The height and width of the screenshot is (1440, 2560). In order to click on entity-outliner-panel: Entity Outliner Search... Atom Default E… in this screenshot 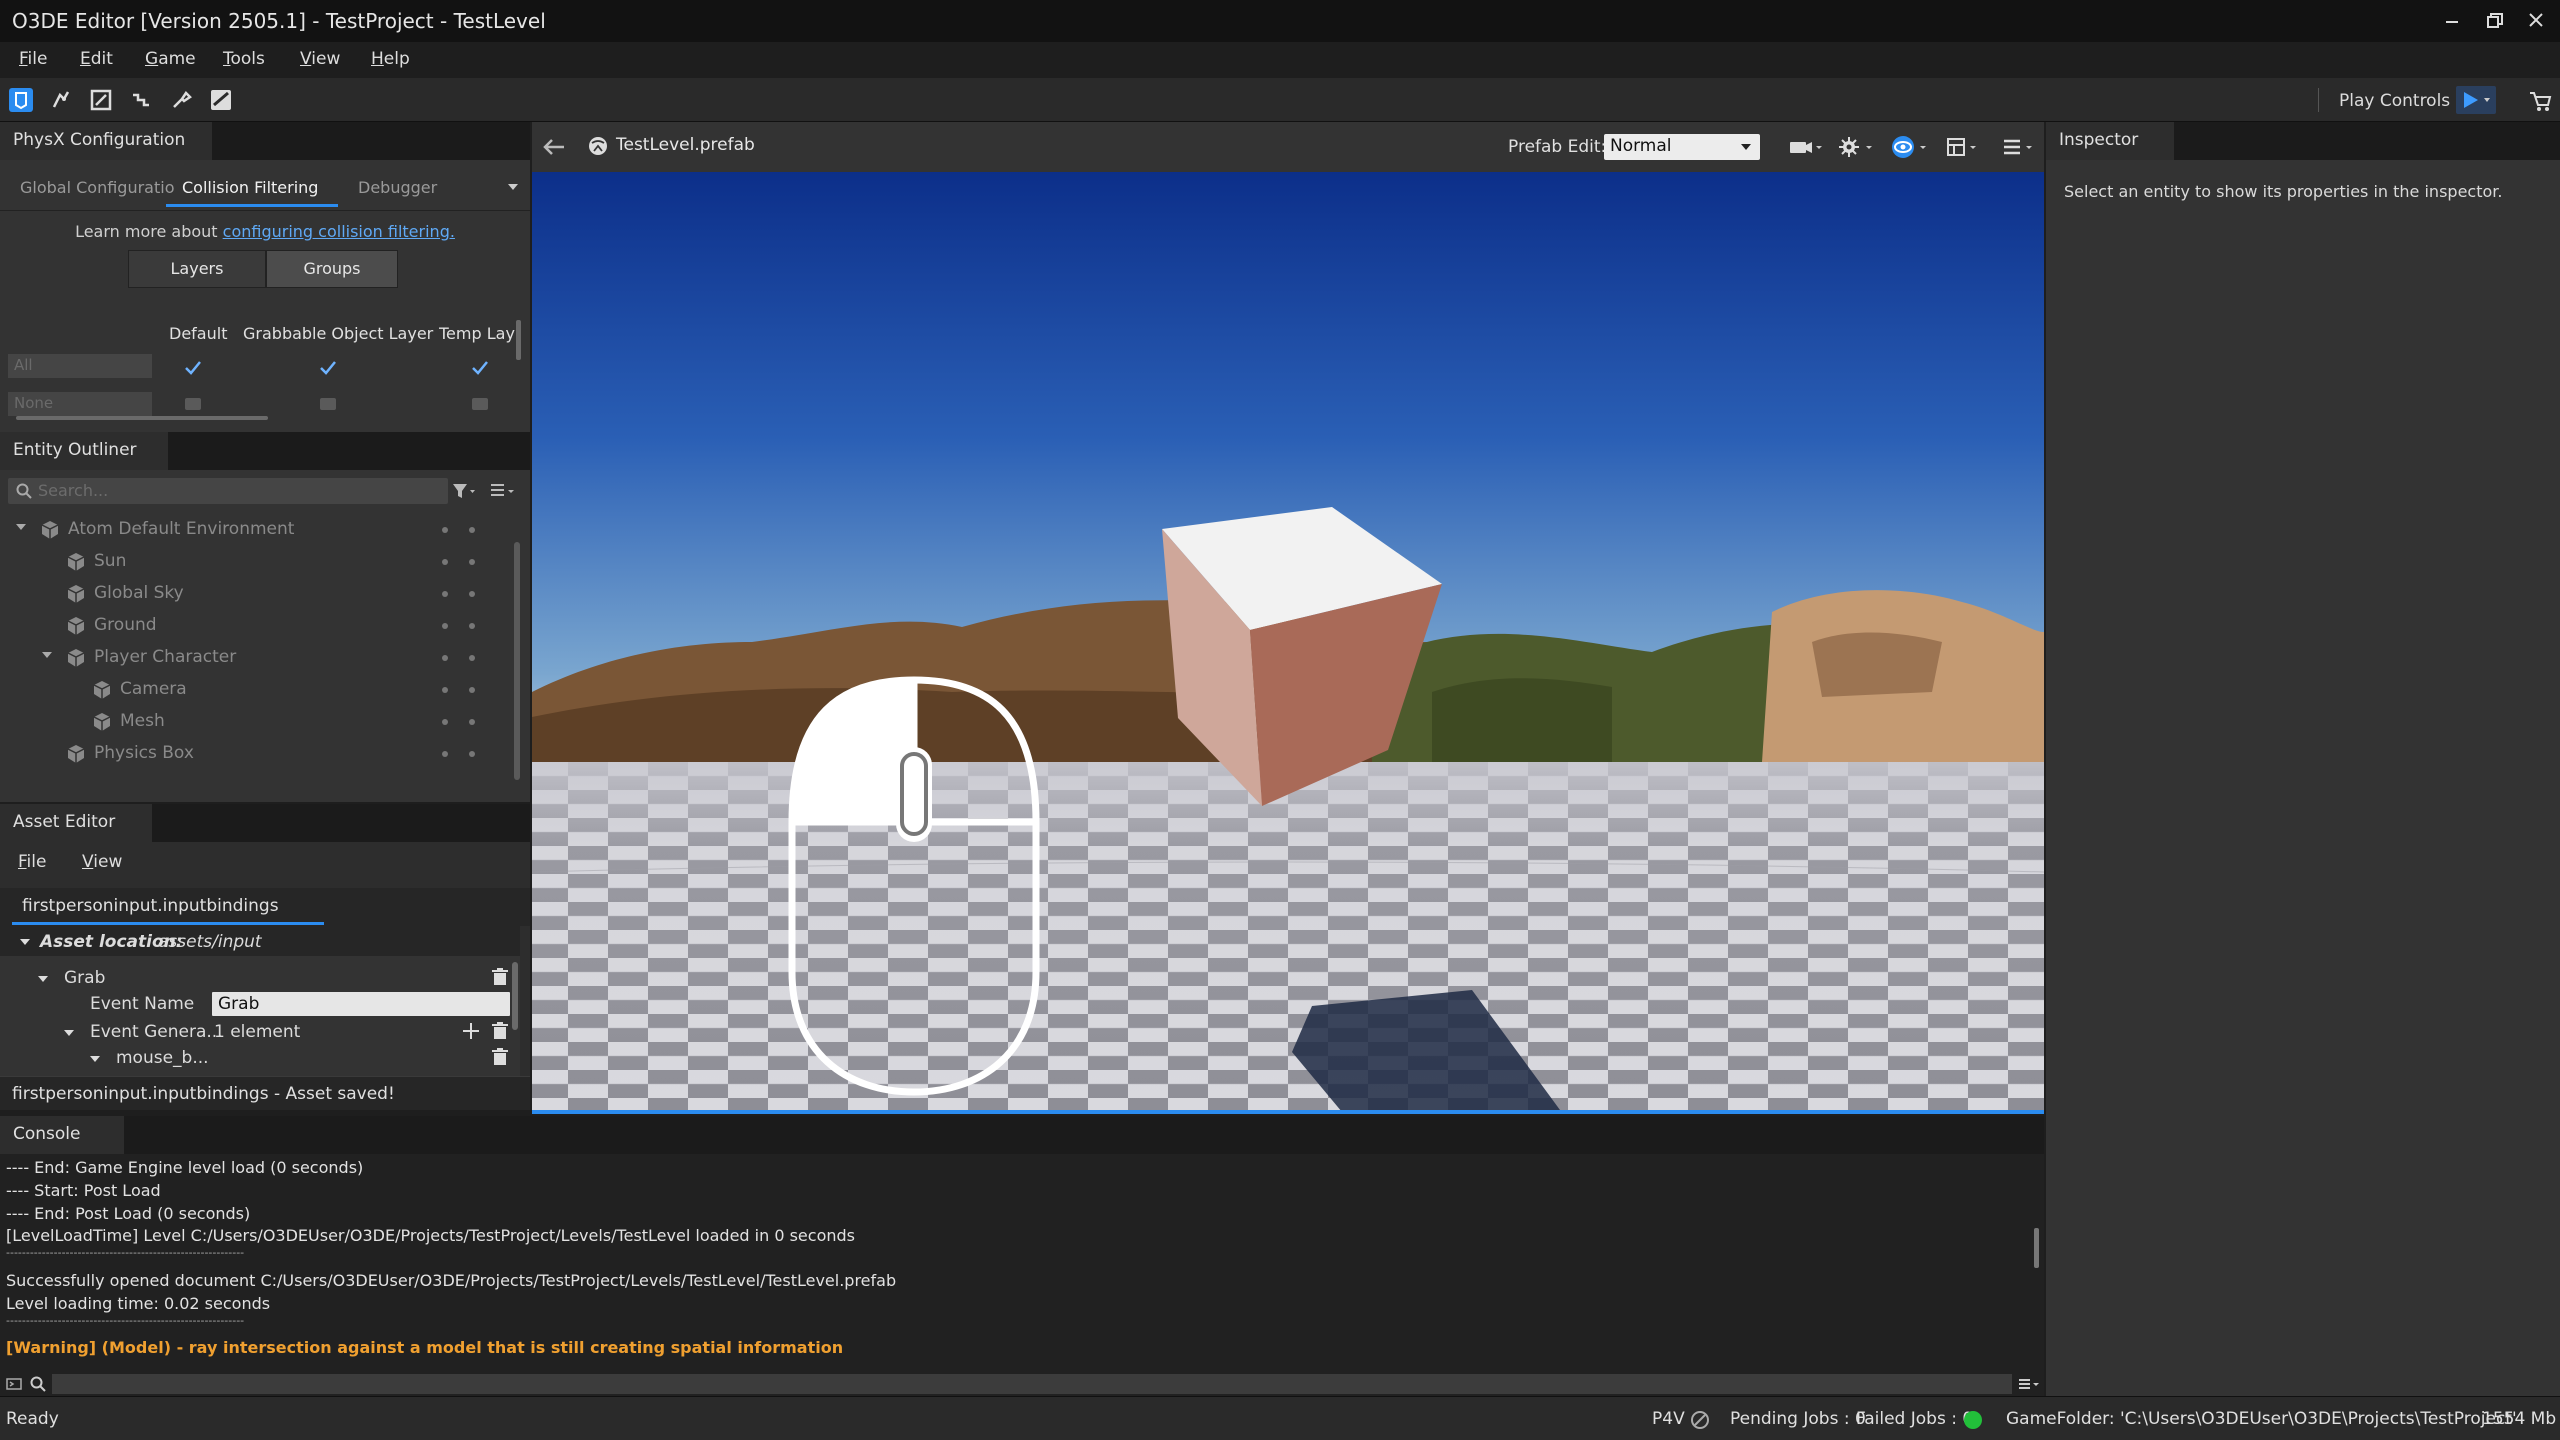, I will do `click(265, 617)`.